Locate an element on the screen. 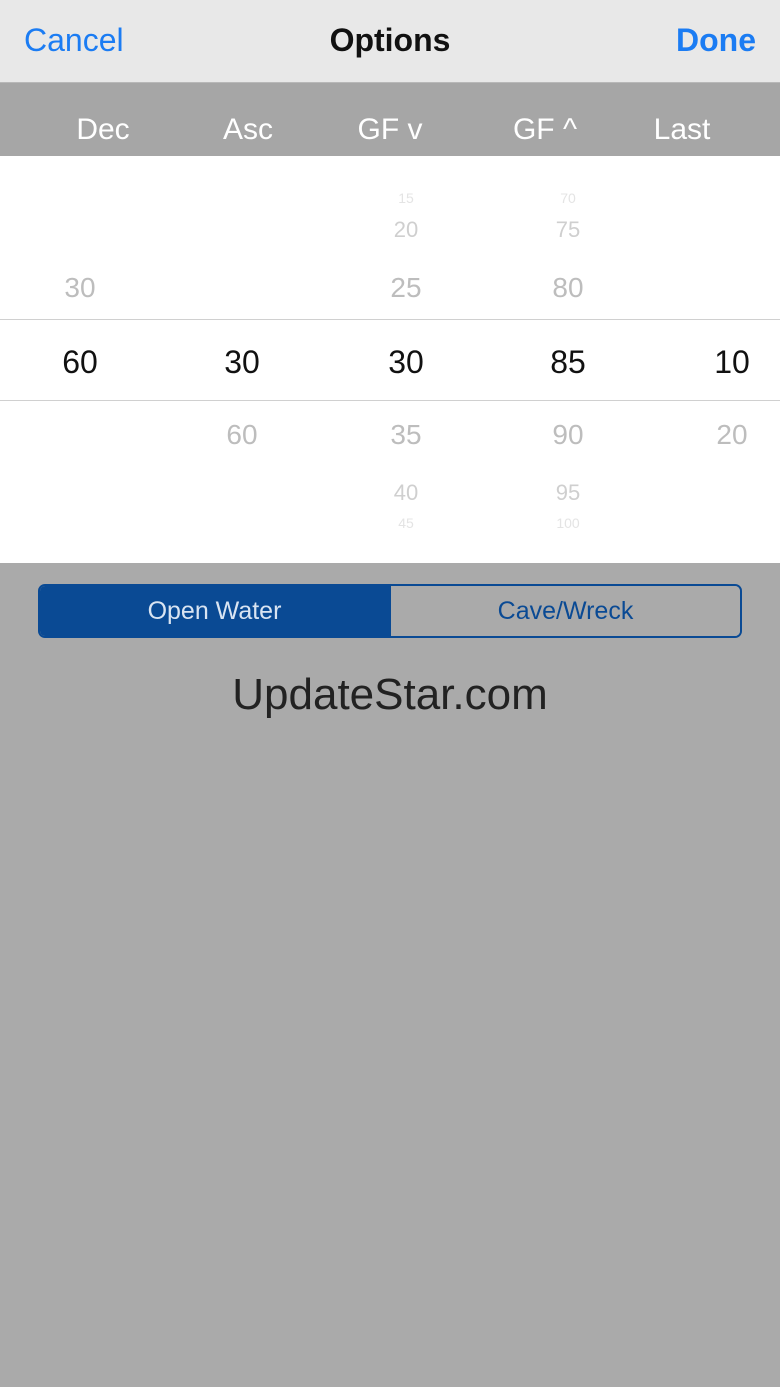 The height and width of the screenshot is (1387, 780). picker-value: 80 is located at coordinates (568, 287).